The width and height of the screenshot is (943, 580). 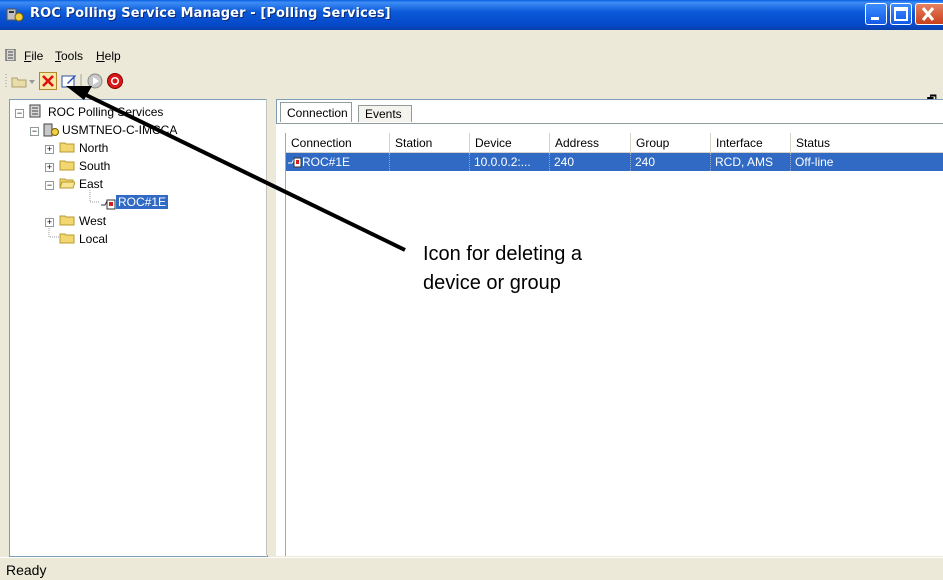 What do you see at coordinates (48, 81) in the screenshot?
I see `delete-icon` at bounding box center [48, 81].